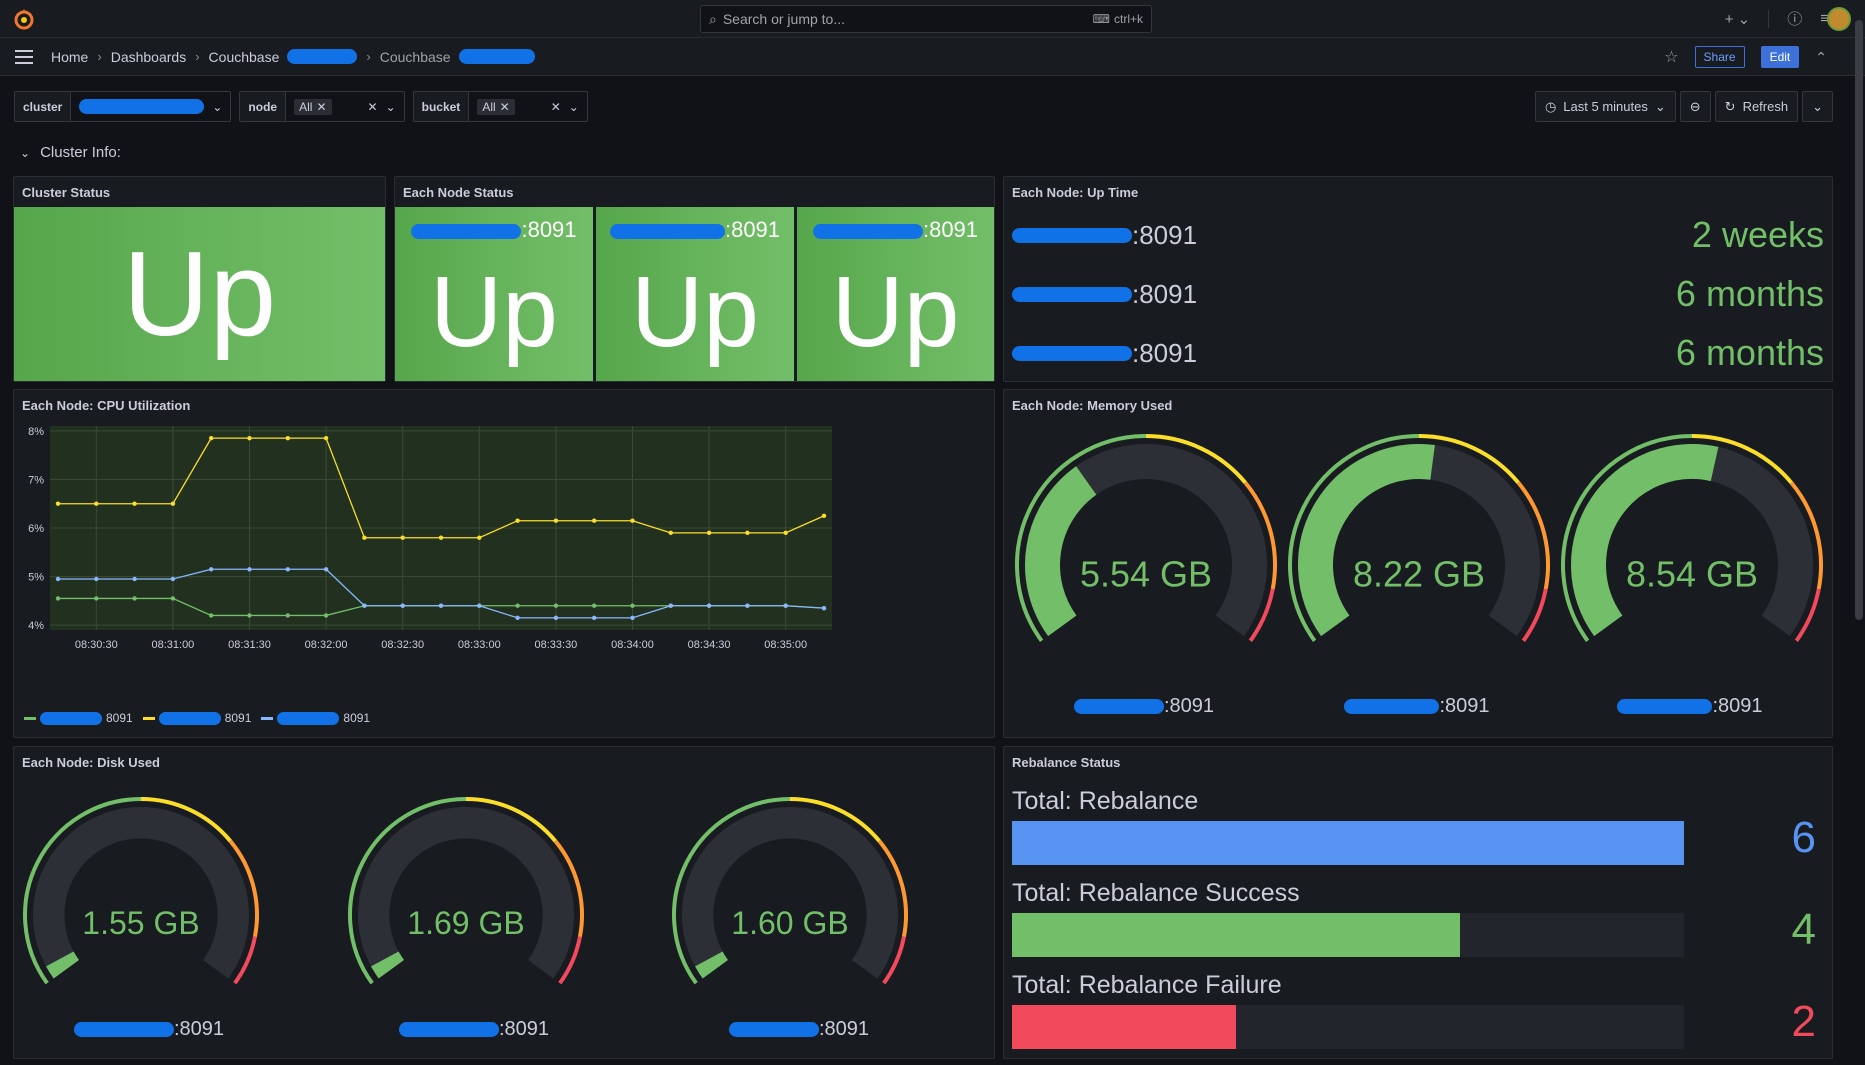 The width and height of the screenshot is (1865, 1065). I want to click on menu-icon, so click(24, 56).